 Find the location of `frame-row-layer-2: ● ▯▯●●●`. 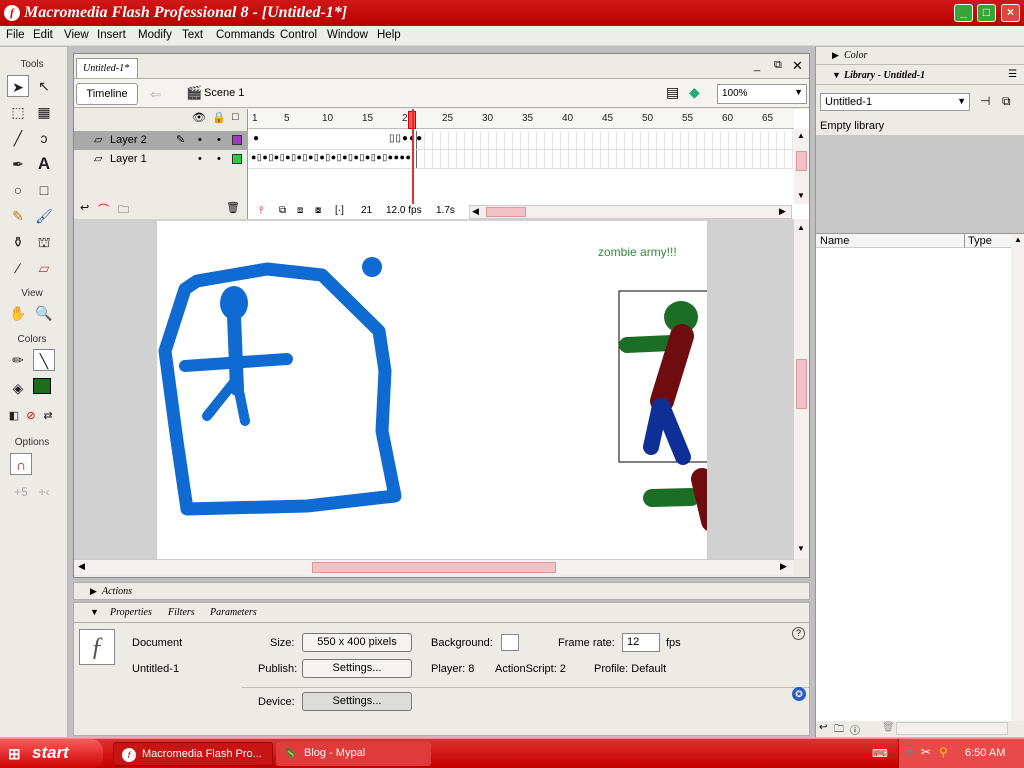

frame-row-layer-2: ● ▯▯●●● is located at coordinates (521, 140).